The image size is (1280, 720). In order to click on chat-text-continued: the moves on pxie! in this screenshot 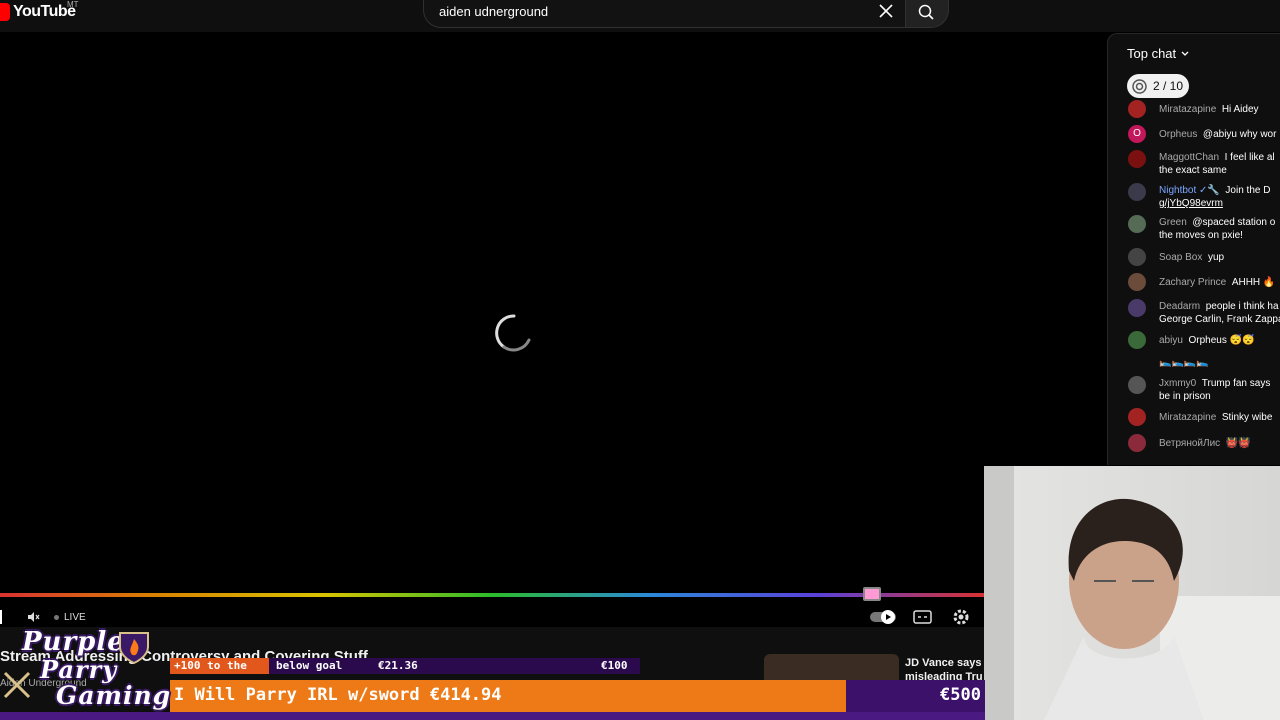, I will do `click(1201, 235)`.